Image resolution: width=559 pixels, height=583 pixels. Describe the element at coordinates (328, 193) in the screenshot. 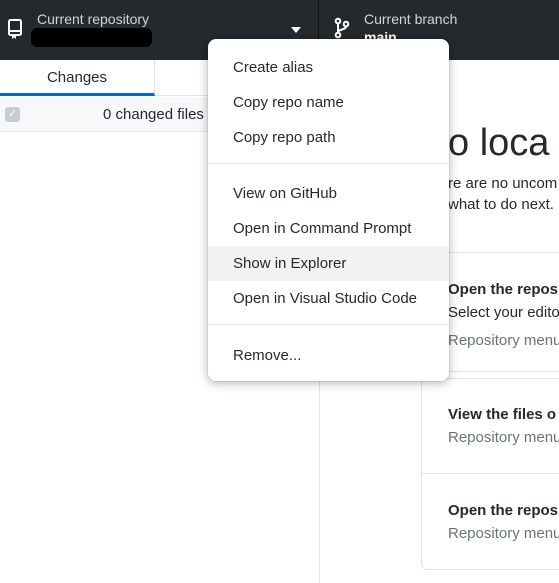

I see `menu-item-view-on-github: View on GitHub` at that location.